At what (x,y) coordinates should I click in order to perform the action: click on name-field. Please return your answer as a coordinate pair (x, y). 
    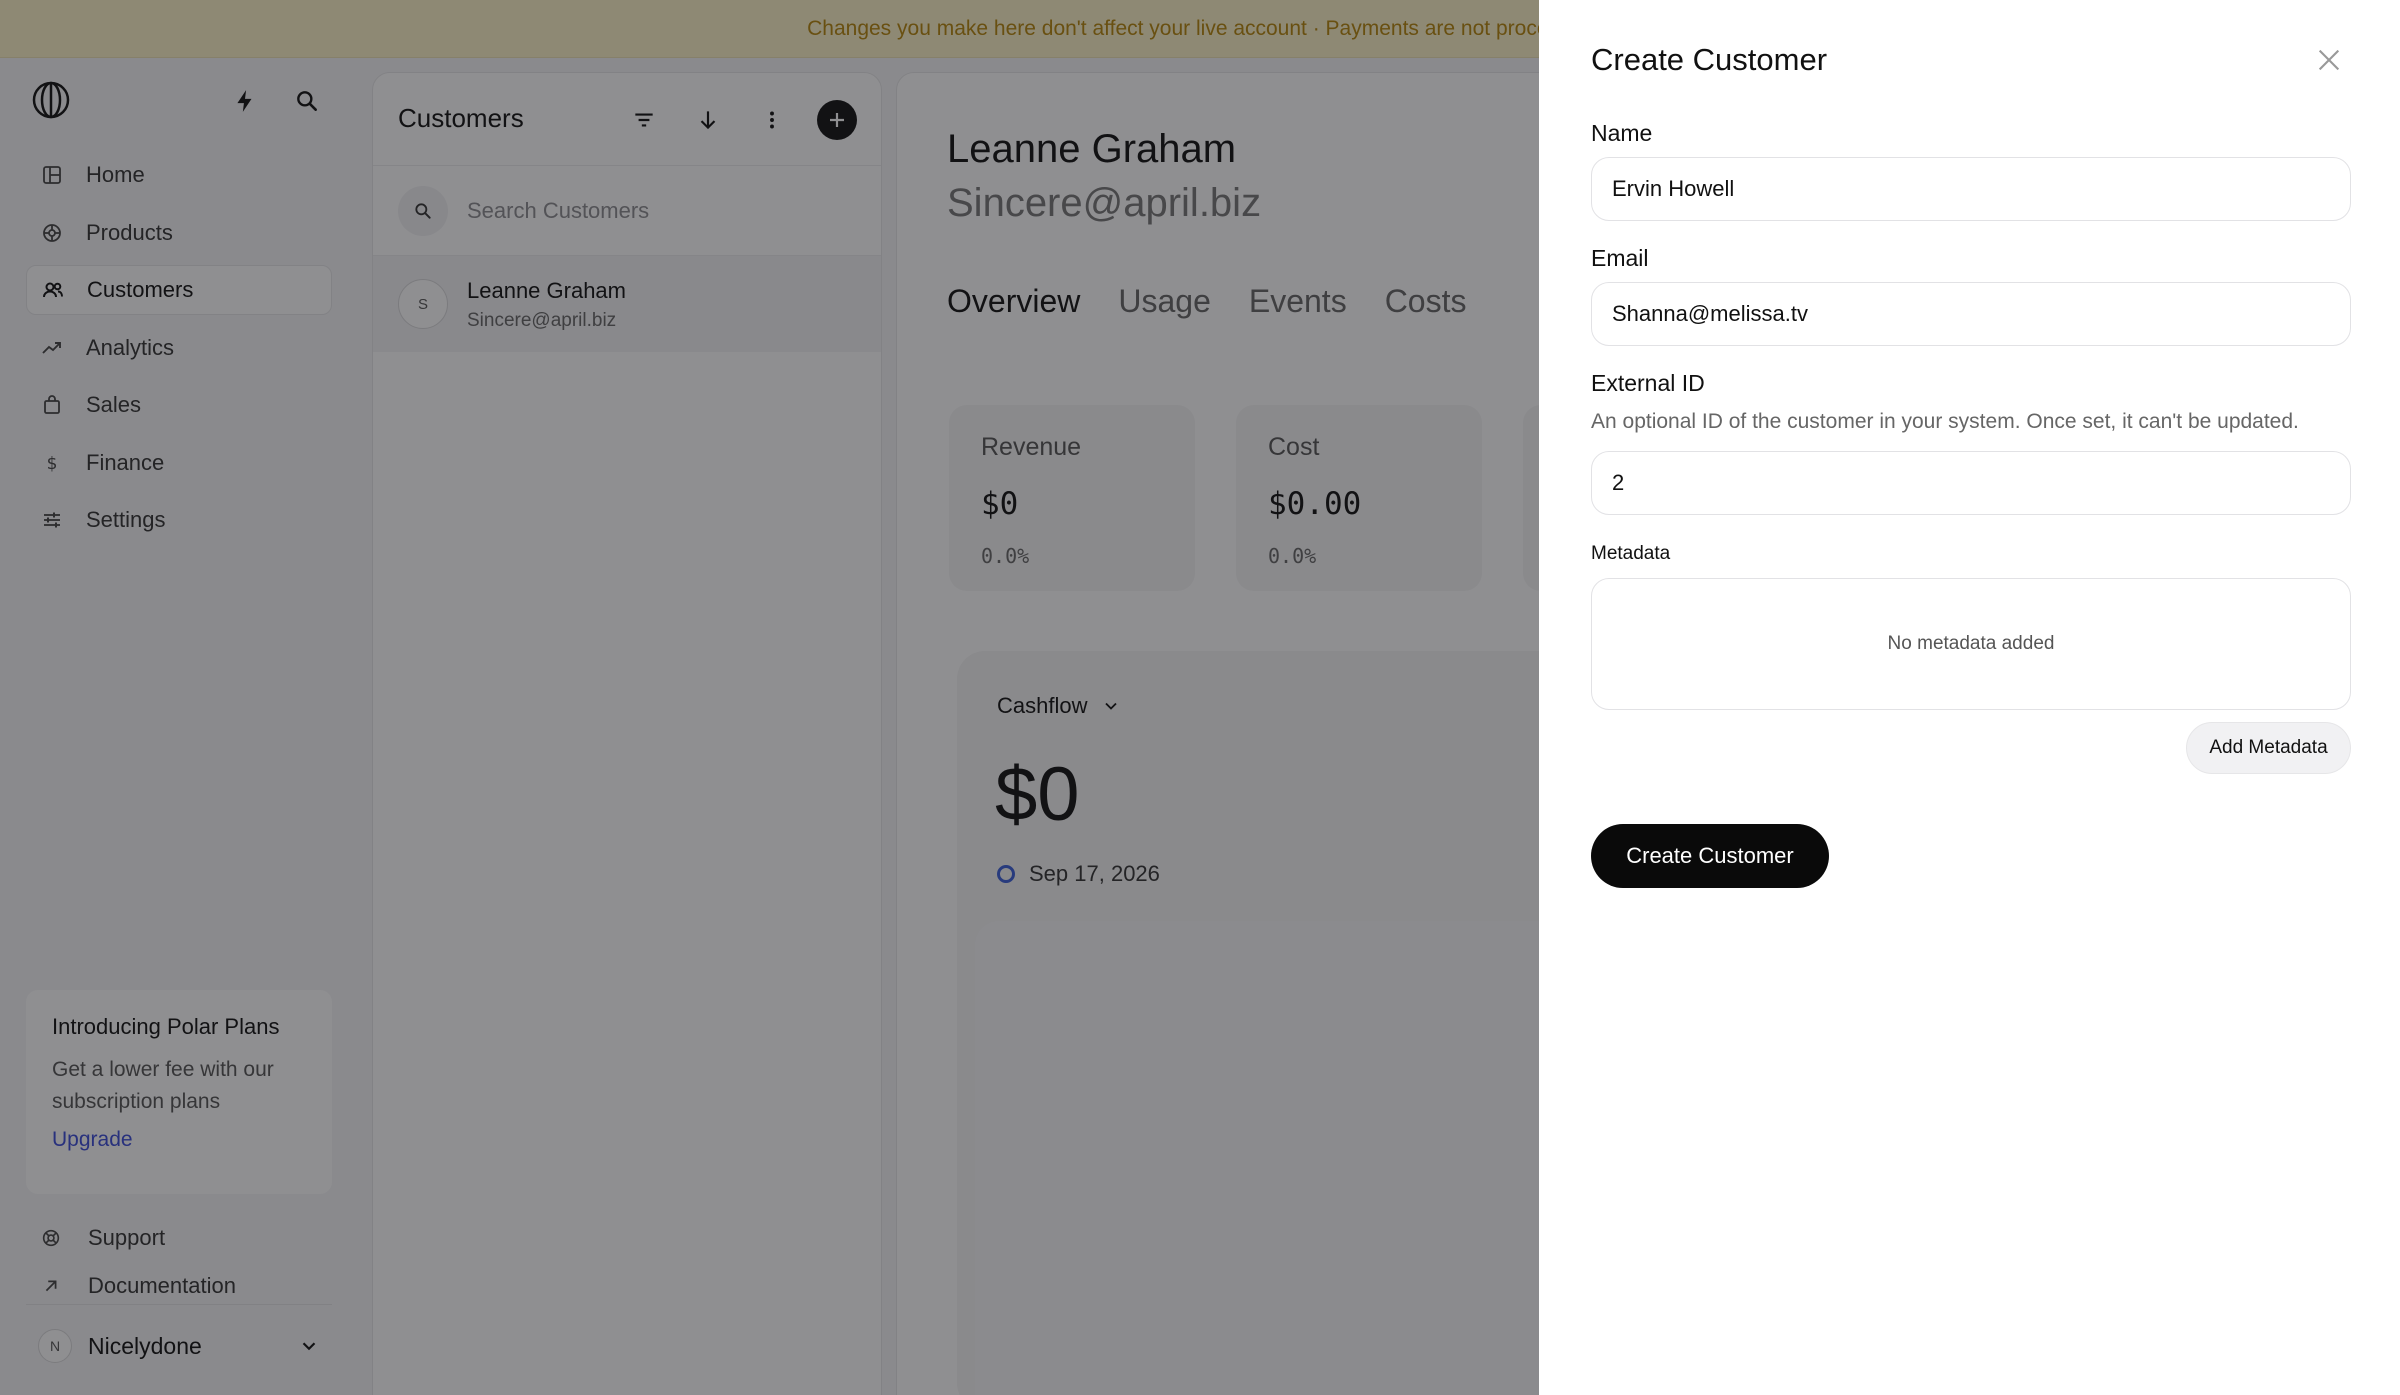
    Looking at the image, I should click on (1971, 189).